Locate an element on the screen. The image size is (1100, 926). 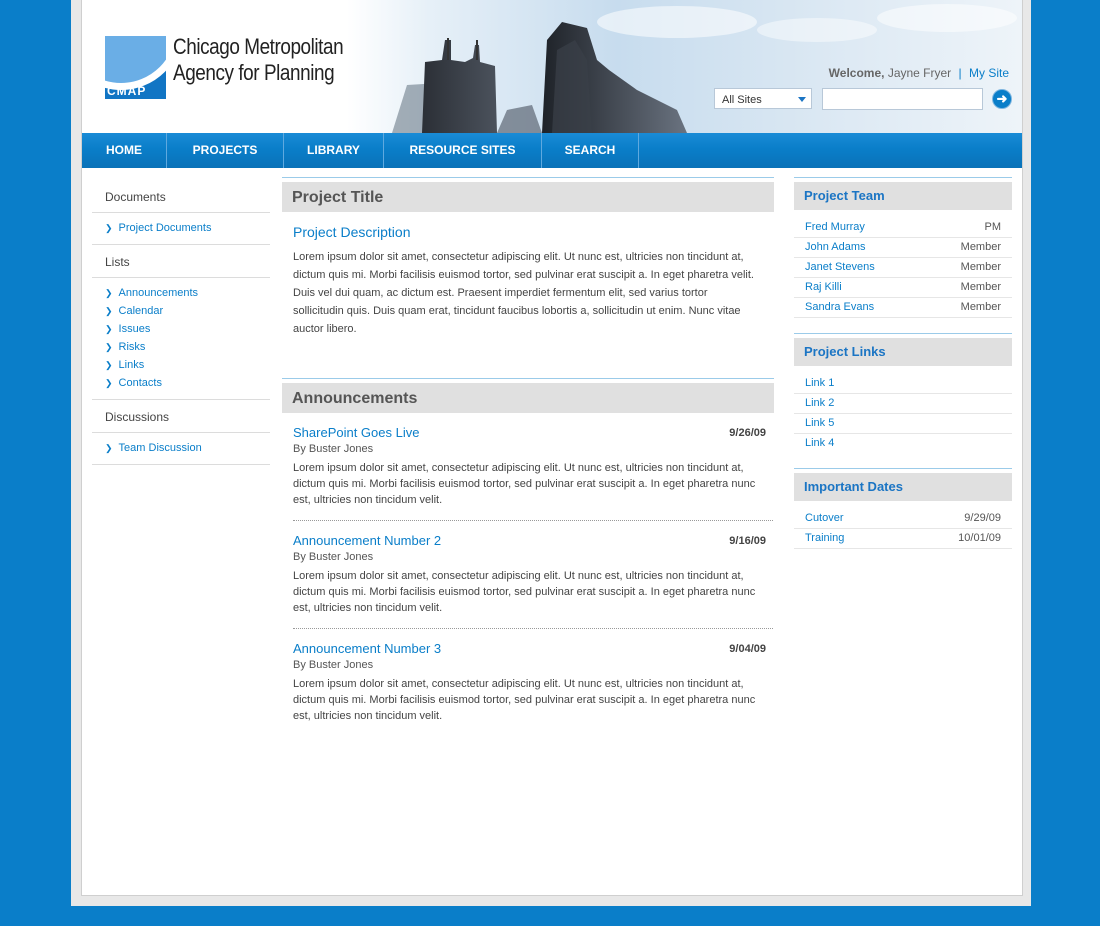
announcement-title: Announcement Number 2 is located at coordinates (531, 534).